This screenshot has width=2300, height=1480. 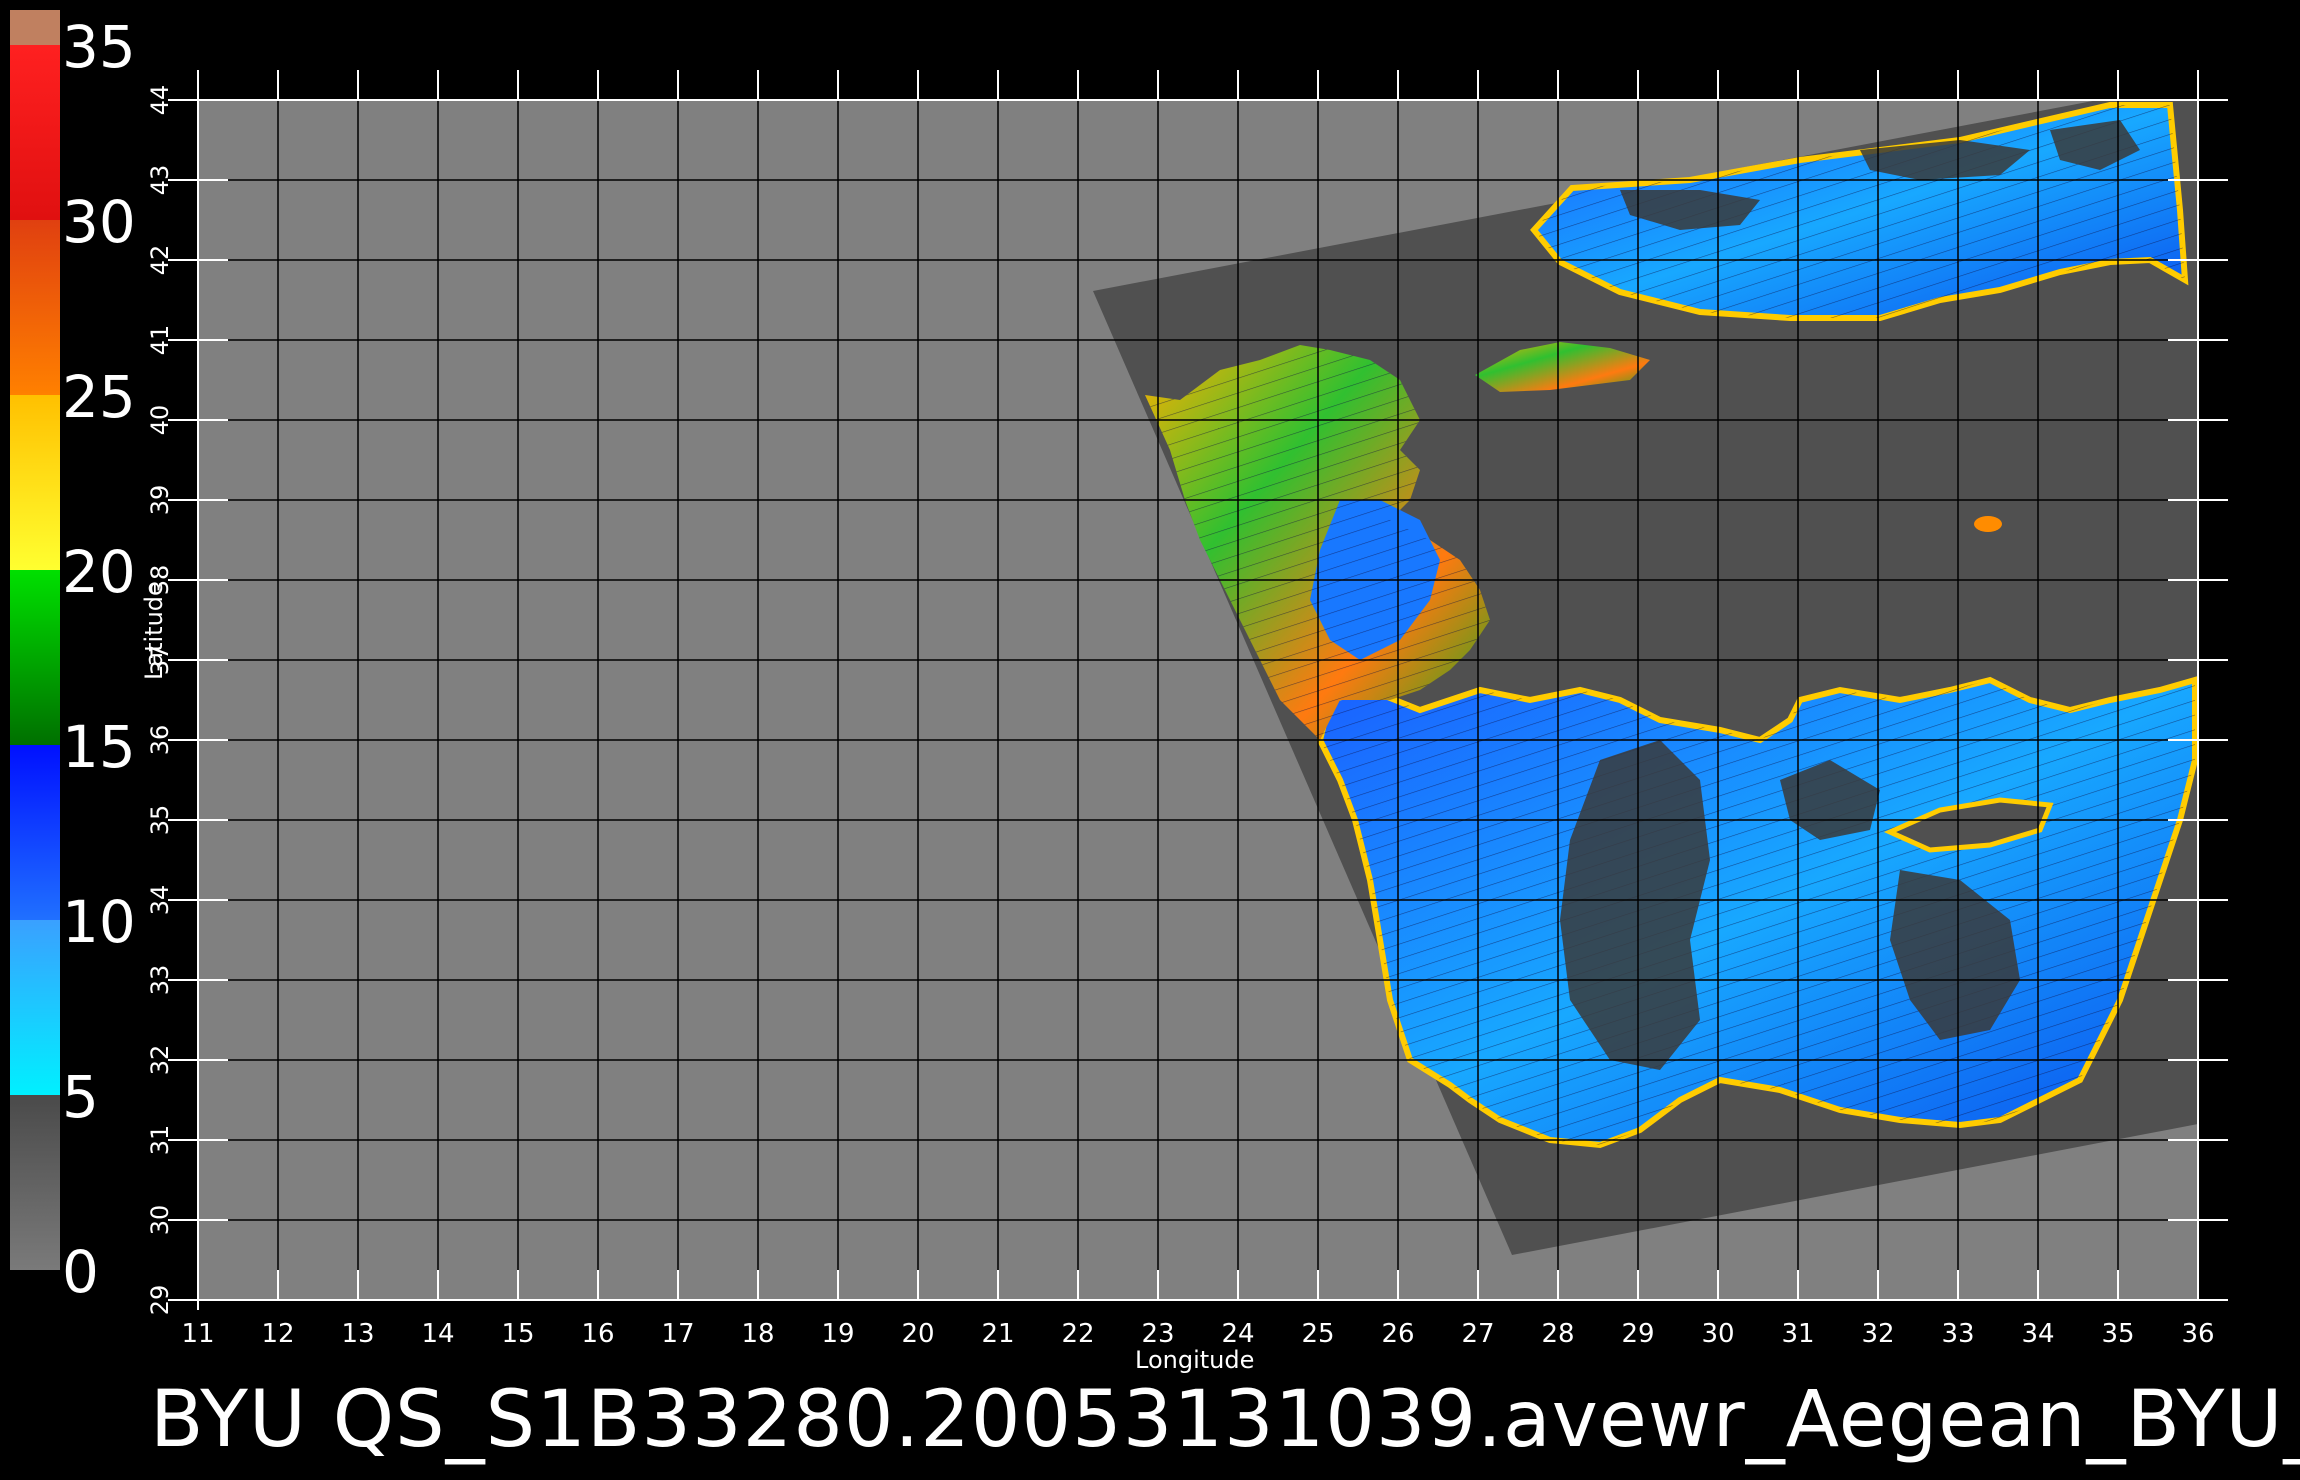 What do you see at coordinates (757, 1334) in the screenshot?
I see `lon-tick-label: 18` at bounding box center [757, 1334].